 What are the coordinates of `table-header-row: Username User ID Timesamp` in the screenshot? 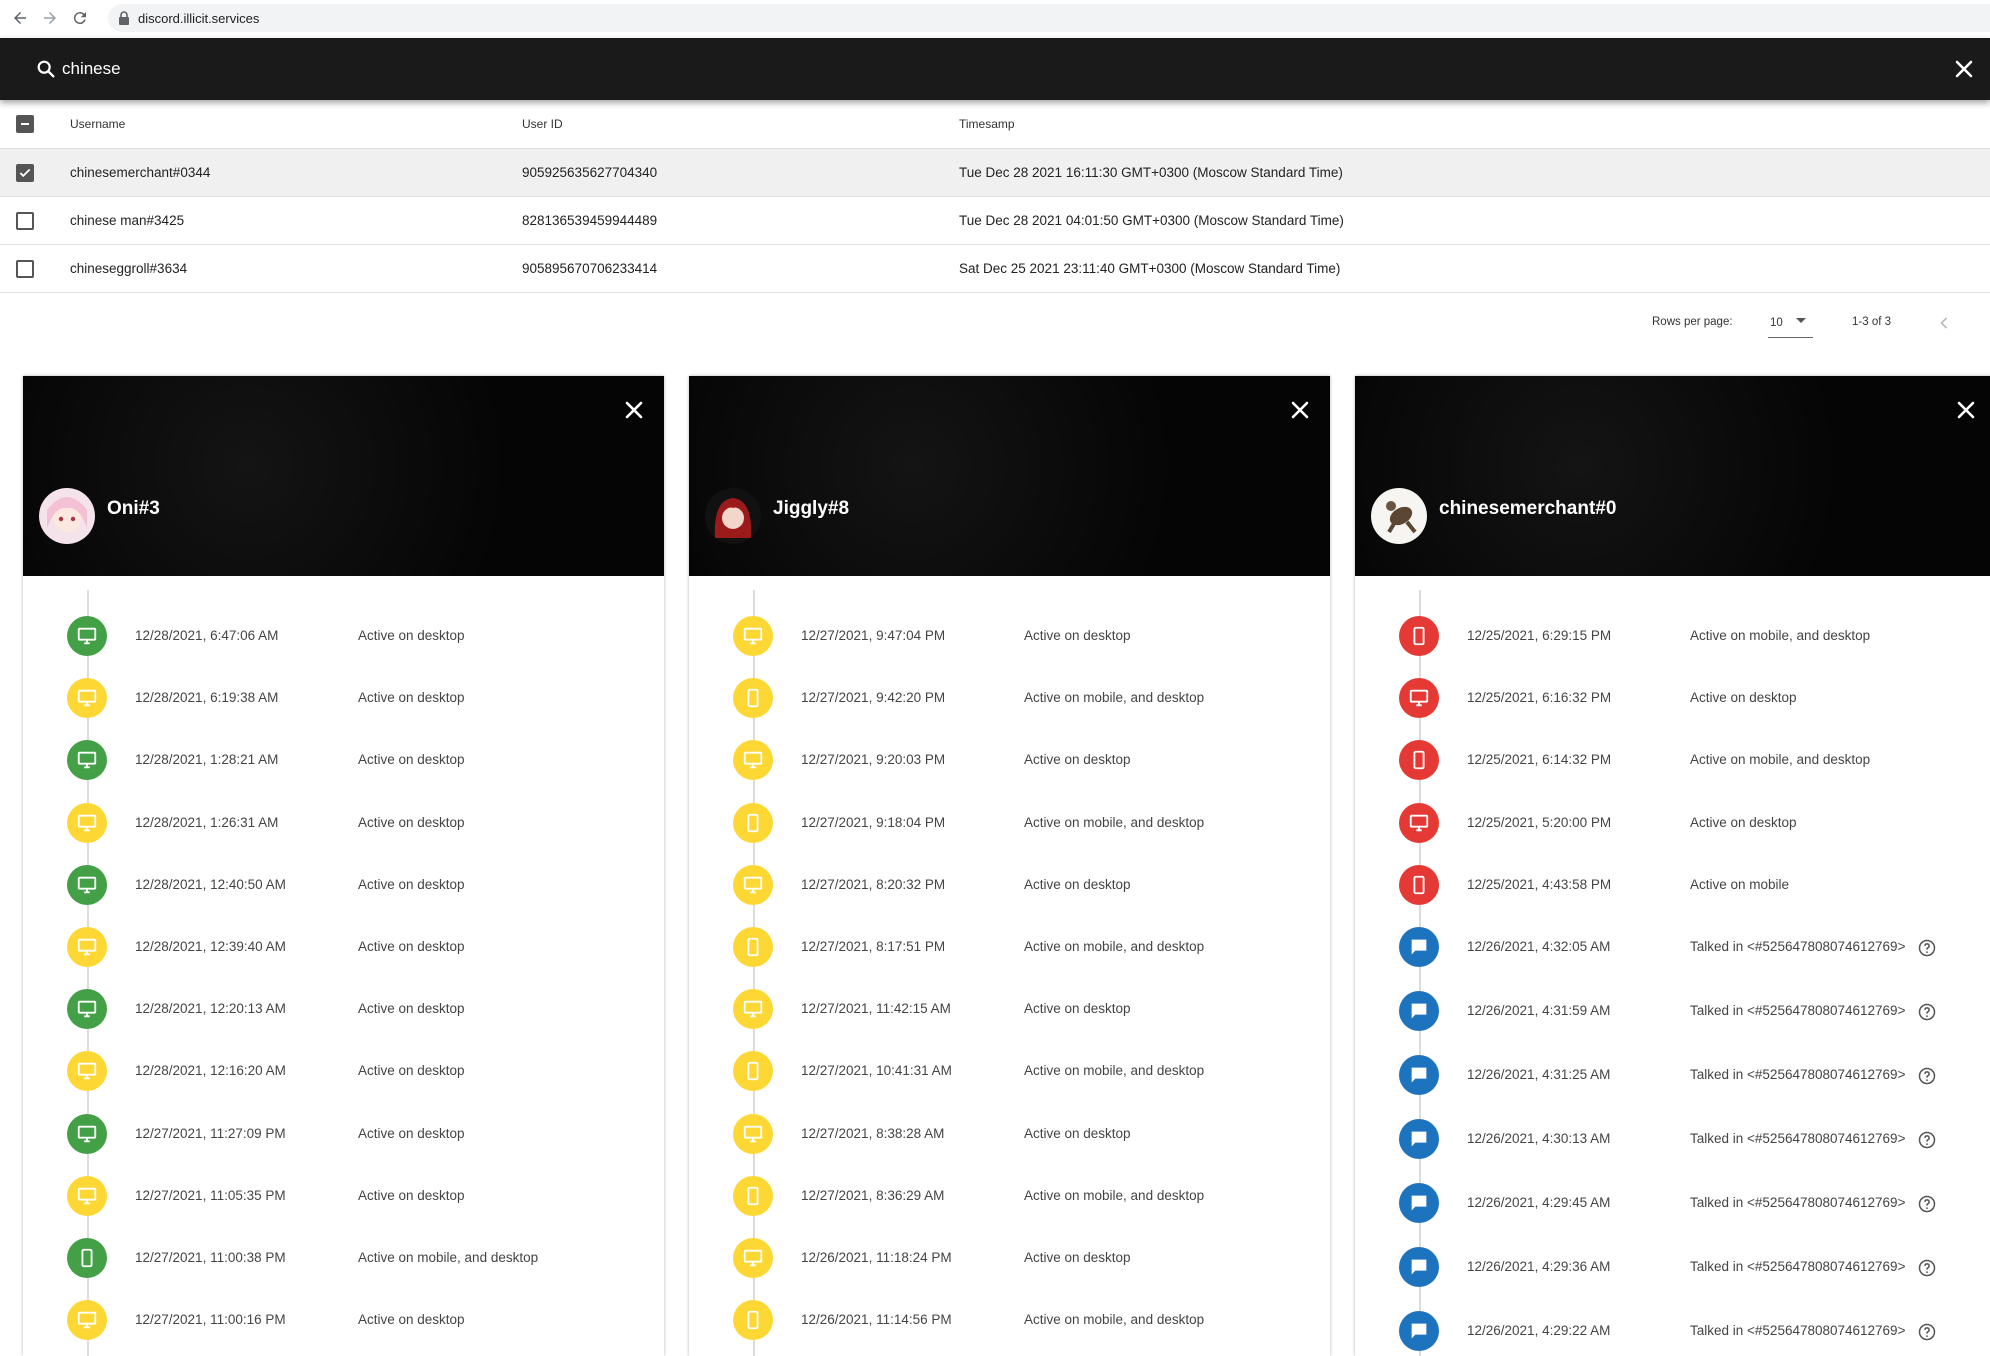 It's located at (995, 124).